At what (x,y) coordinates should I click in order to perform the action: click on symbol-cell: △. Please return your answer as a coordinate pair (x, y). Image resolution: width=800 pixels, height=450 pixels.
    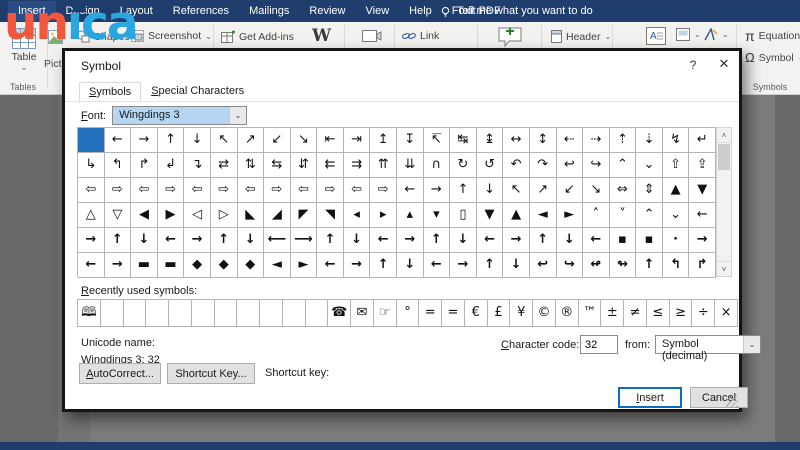
    Looking at the image, I should click on (91, 215).